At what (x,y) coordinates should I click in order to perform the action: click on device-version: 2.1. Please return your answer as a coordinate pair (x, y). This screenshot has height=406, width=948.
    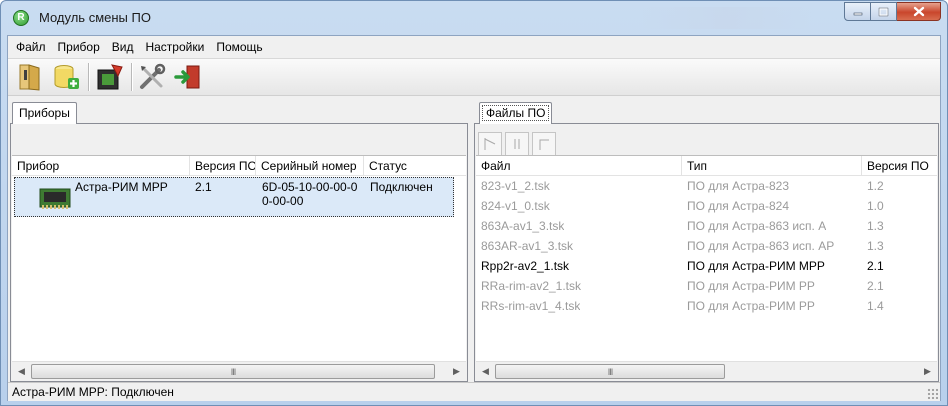
    Looking at the image, I should click on (203, 187).